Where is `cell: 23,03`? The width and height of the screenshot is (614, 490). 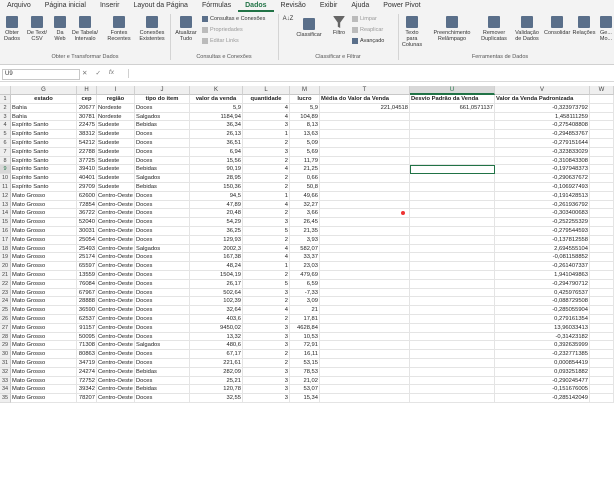 cell: 23,03 is located at coordinates (305, 266).